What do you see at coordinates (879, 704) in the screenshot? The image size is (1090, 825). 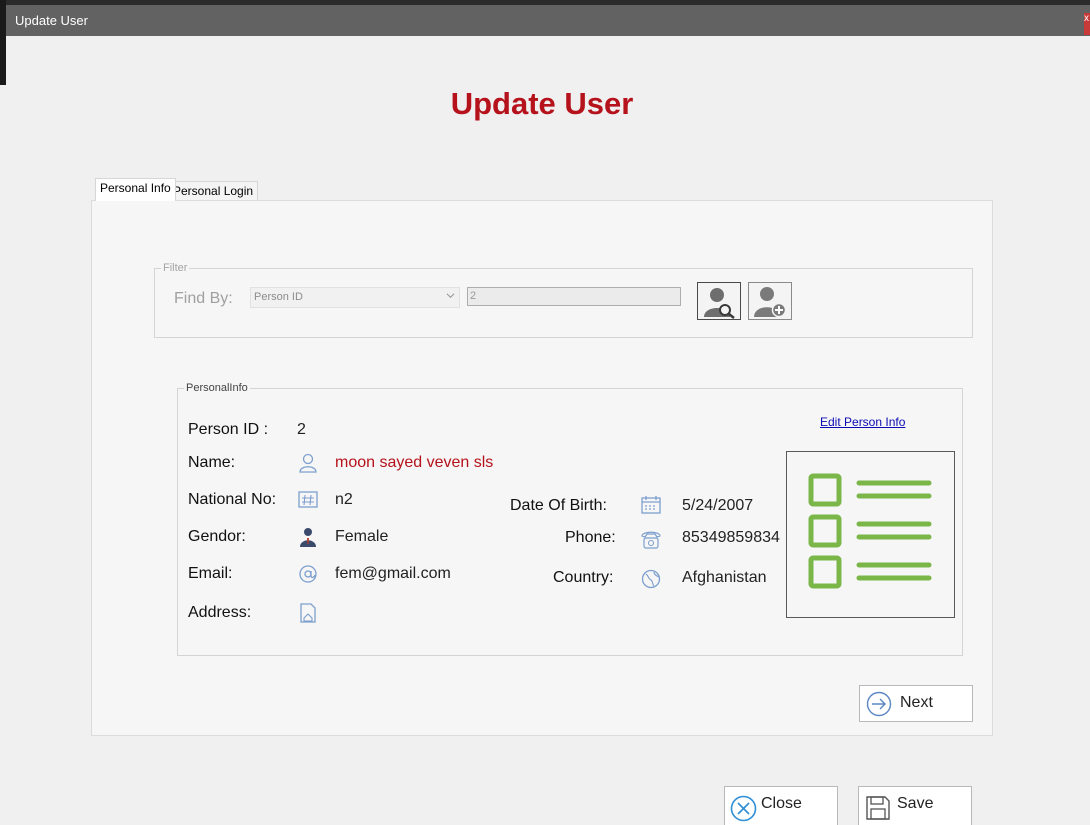 I see `arrow-right-circle-icon` at bounding box center [879, 704].